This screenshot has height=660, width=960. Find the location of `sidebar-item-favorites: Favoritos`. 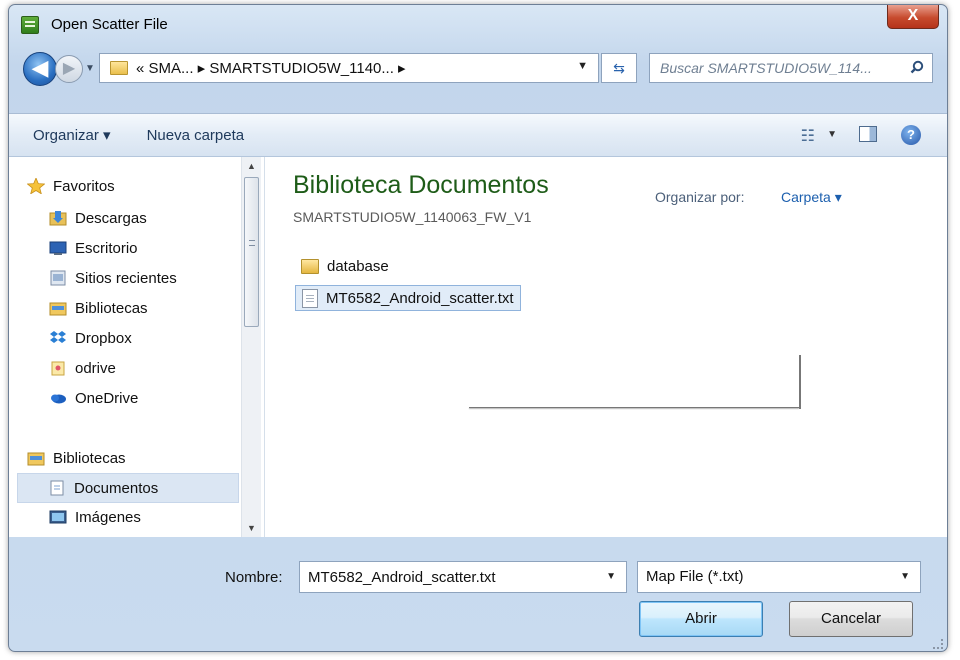

sidebar-item-favorites: Favoritos is located at coordinates (145, 186).